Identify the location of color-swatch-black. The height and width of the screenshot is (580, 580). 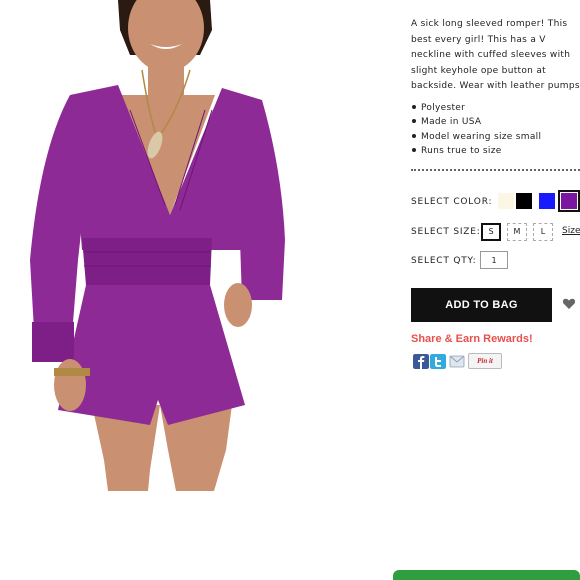
(524, 201).